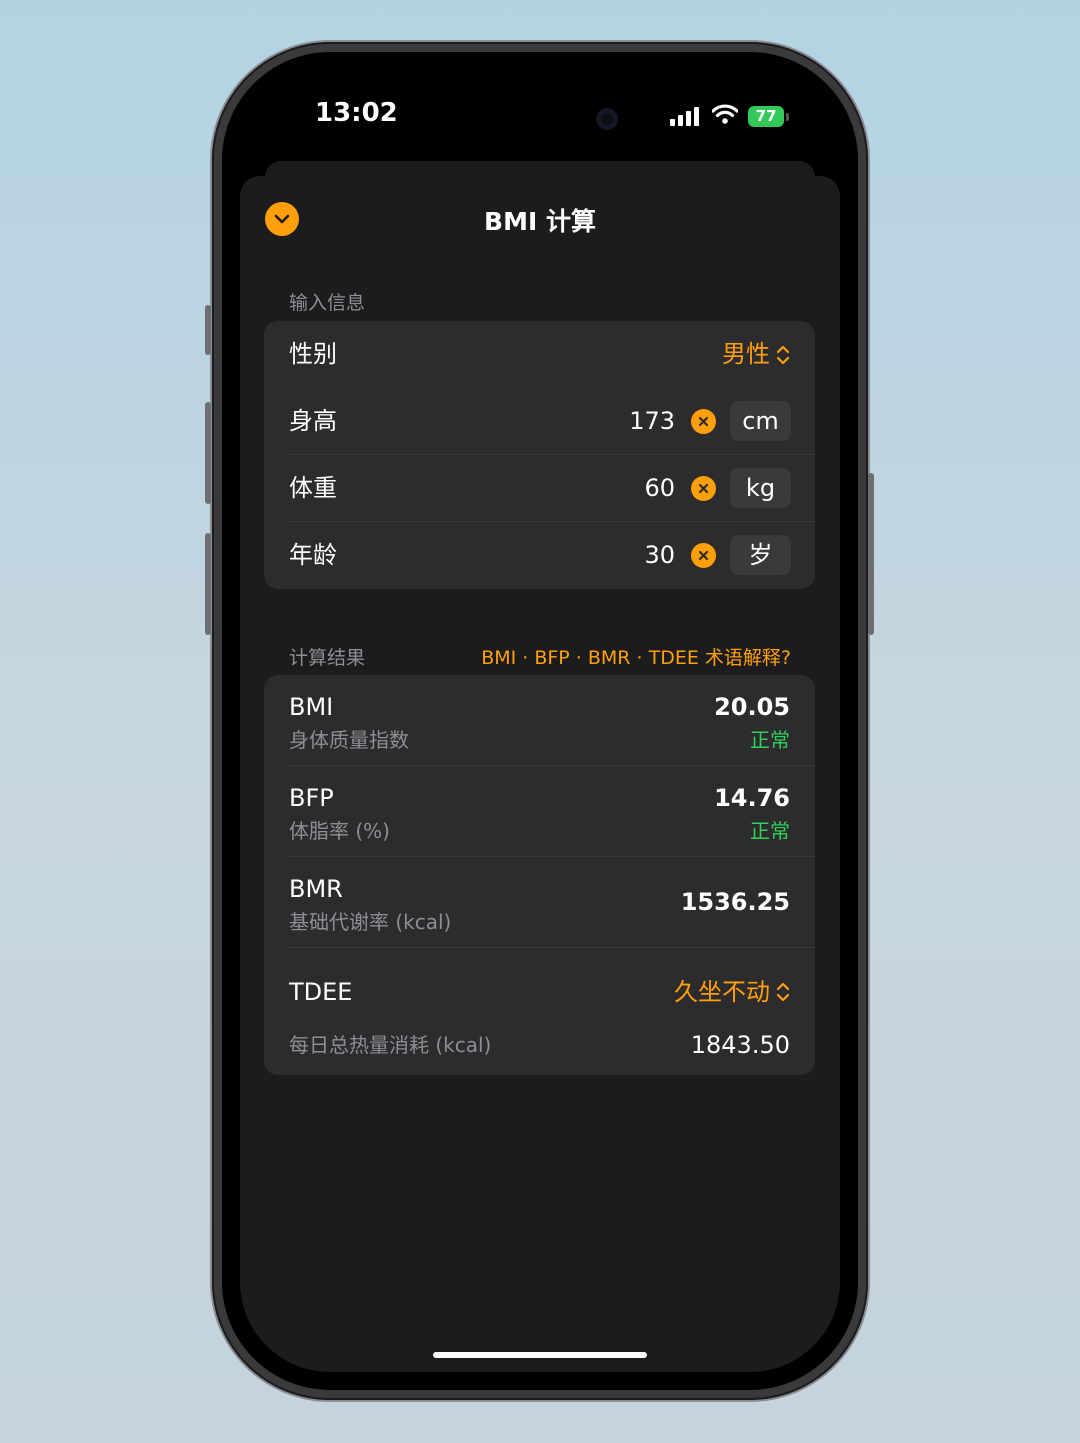 This screenshot has height=1443, width=1080. Describe the element at coordinates (539, 421) in the screenshot. I see `height-row: 身高 173 cm` at that location.